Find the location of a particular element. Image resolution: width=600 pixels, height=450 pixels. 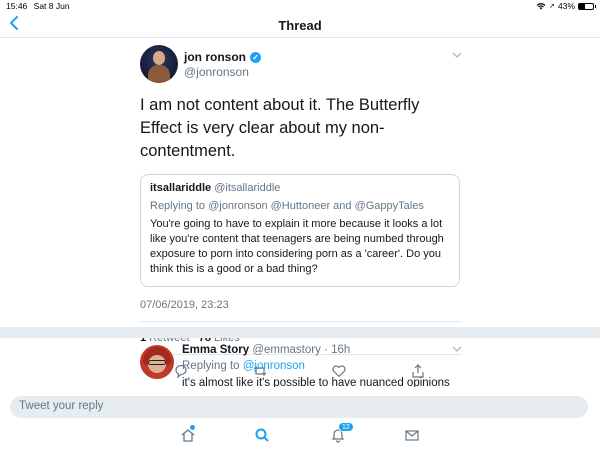

status-bar: 15:46 Sat 8 Jun ➚ 43% is located at coordinates (300, 6).